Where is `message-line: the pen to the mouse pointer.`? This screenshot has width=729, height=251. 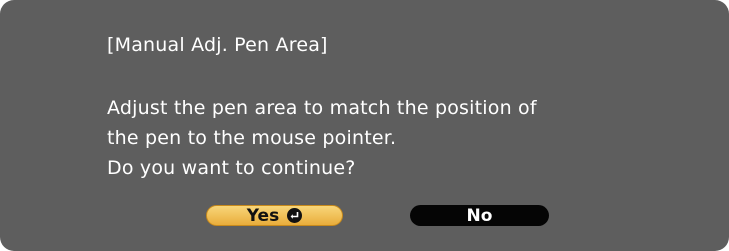 message-line: the pen to the mouse pointer. is located at coordinates (252, 138).